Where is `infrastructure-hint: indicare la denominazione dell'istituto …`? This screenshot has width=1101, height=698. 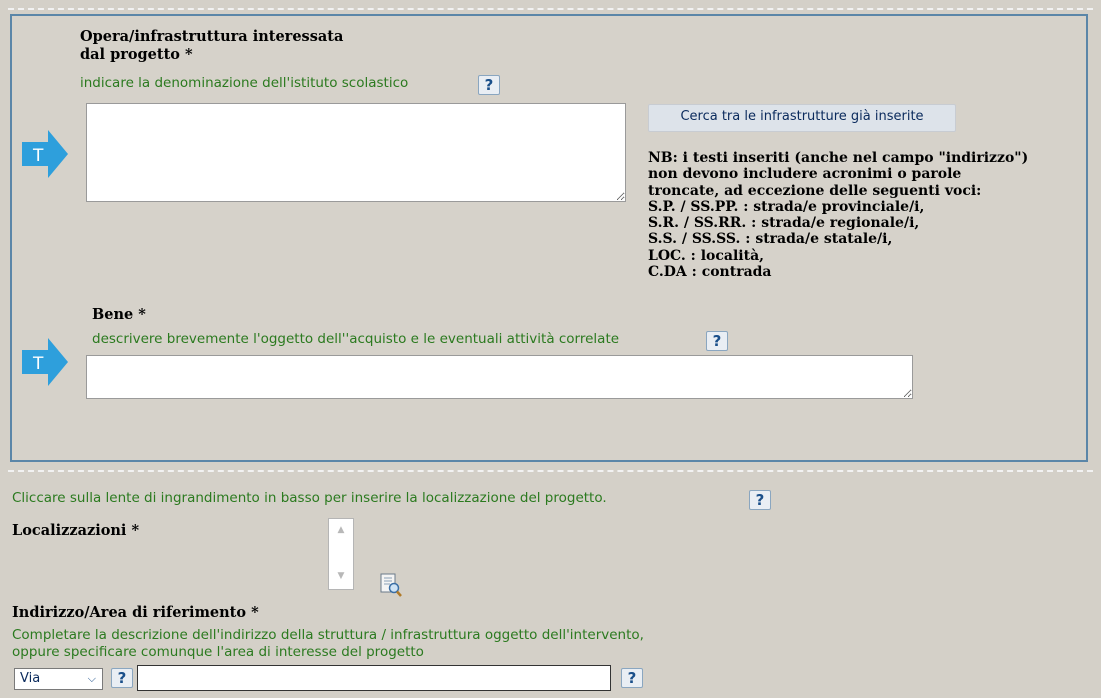 infrastructure-hint: indicare la denominazione dell'istituto … is located at coordinates (244, 83).